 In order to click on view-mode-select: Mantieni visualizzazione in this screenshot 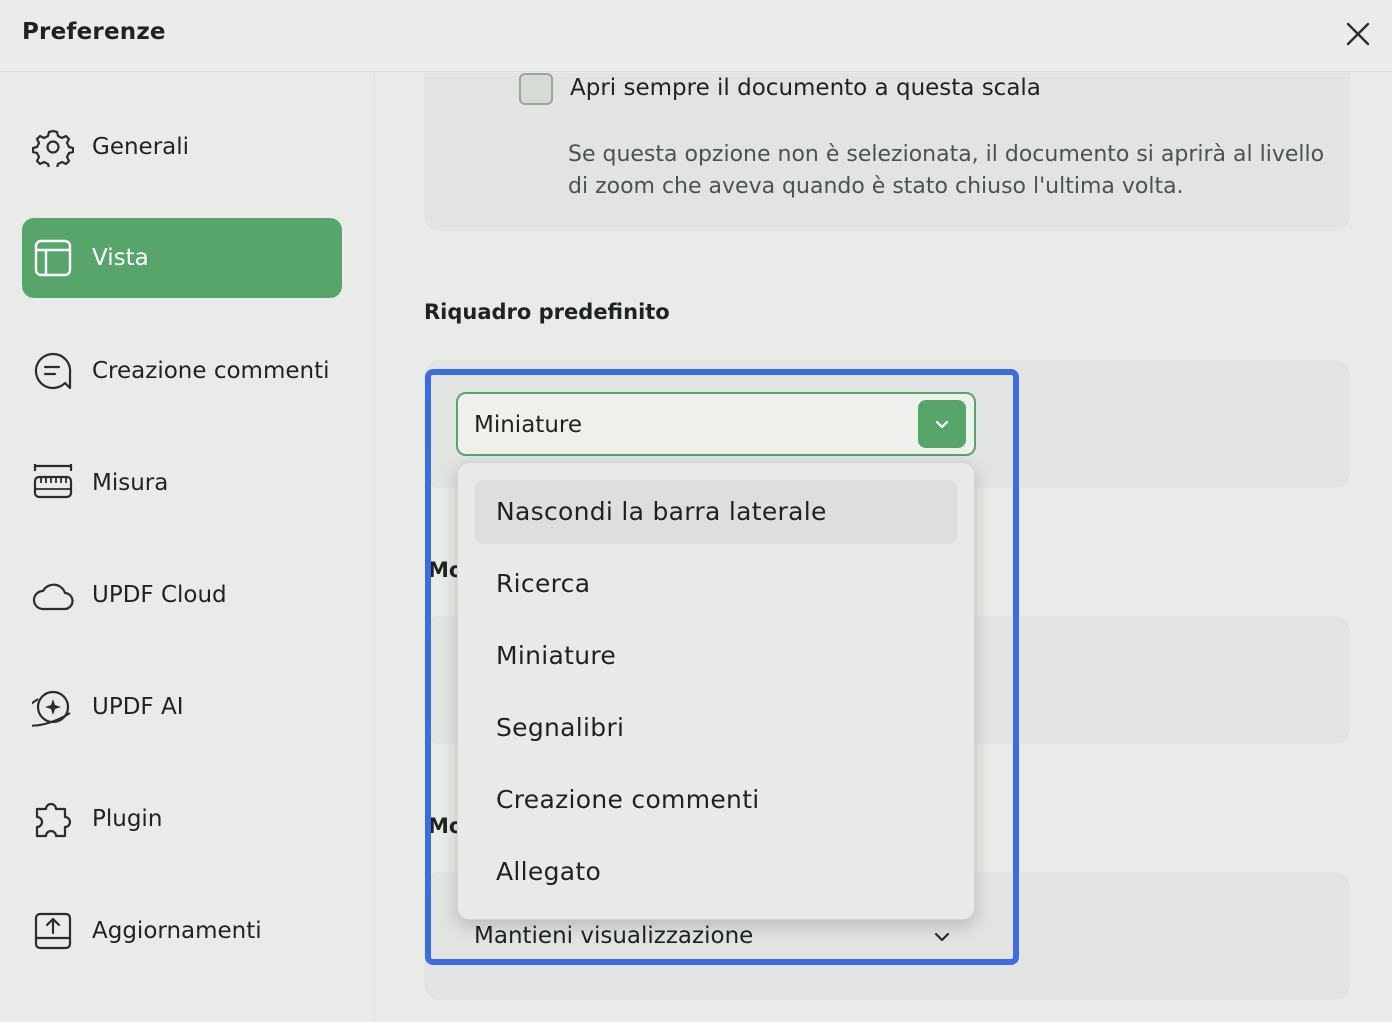, I will do `click(714, 941)`.